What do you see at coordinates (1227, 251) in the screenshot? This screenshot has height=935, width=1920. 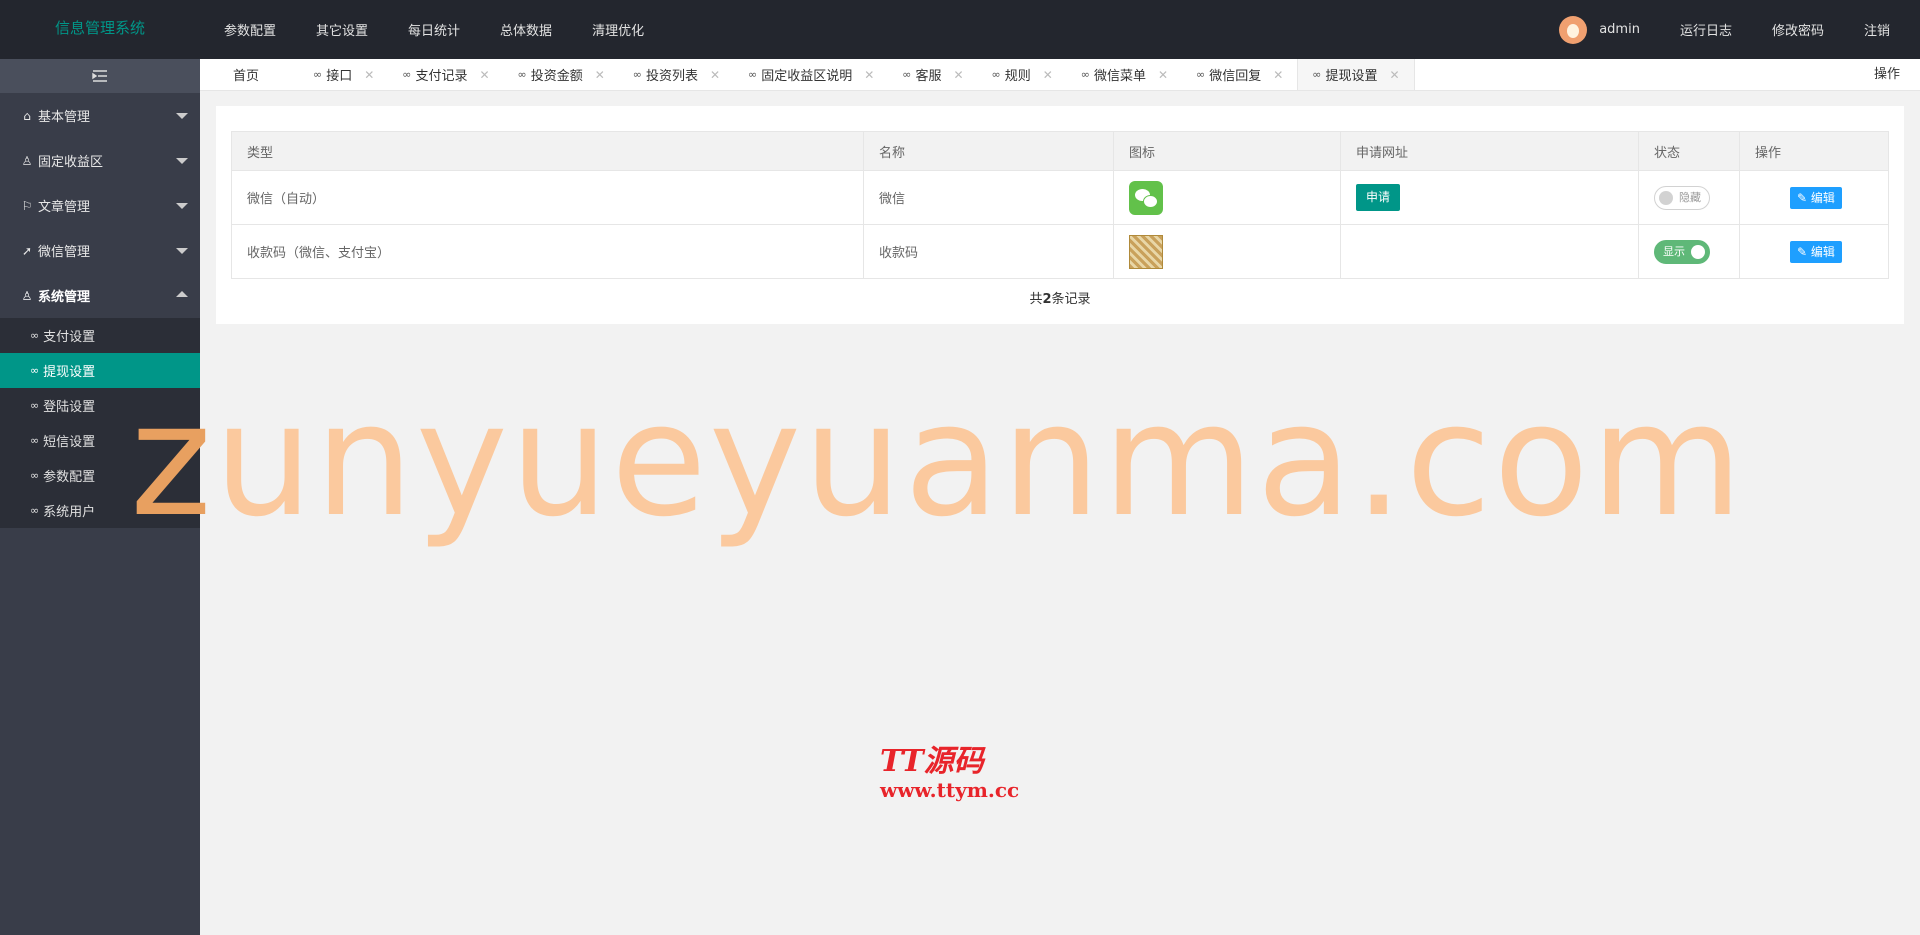 I see `cell-icon` at bounding box center [1227, 251].